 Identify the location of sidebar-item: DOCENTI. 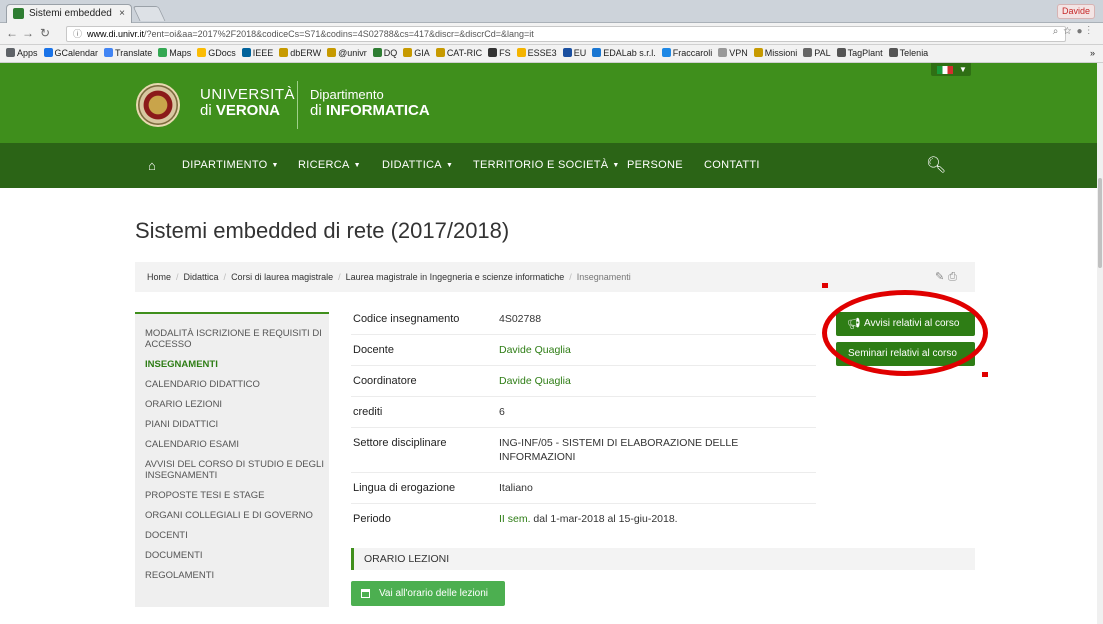
(237, 536).